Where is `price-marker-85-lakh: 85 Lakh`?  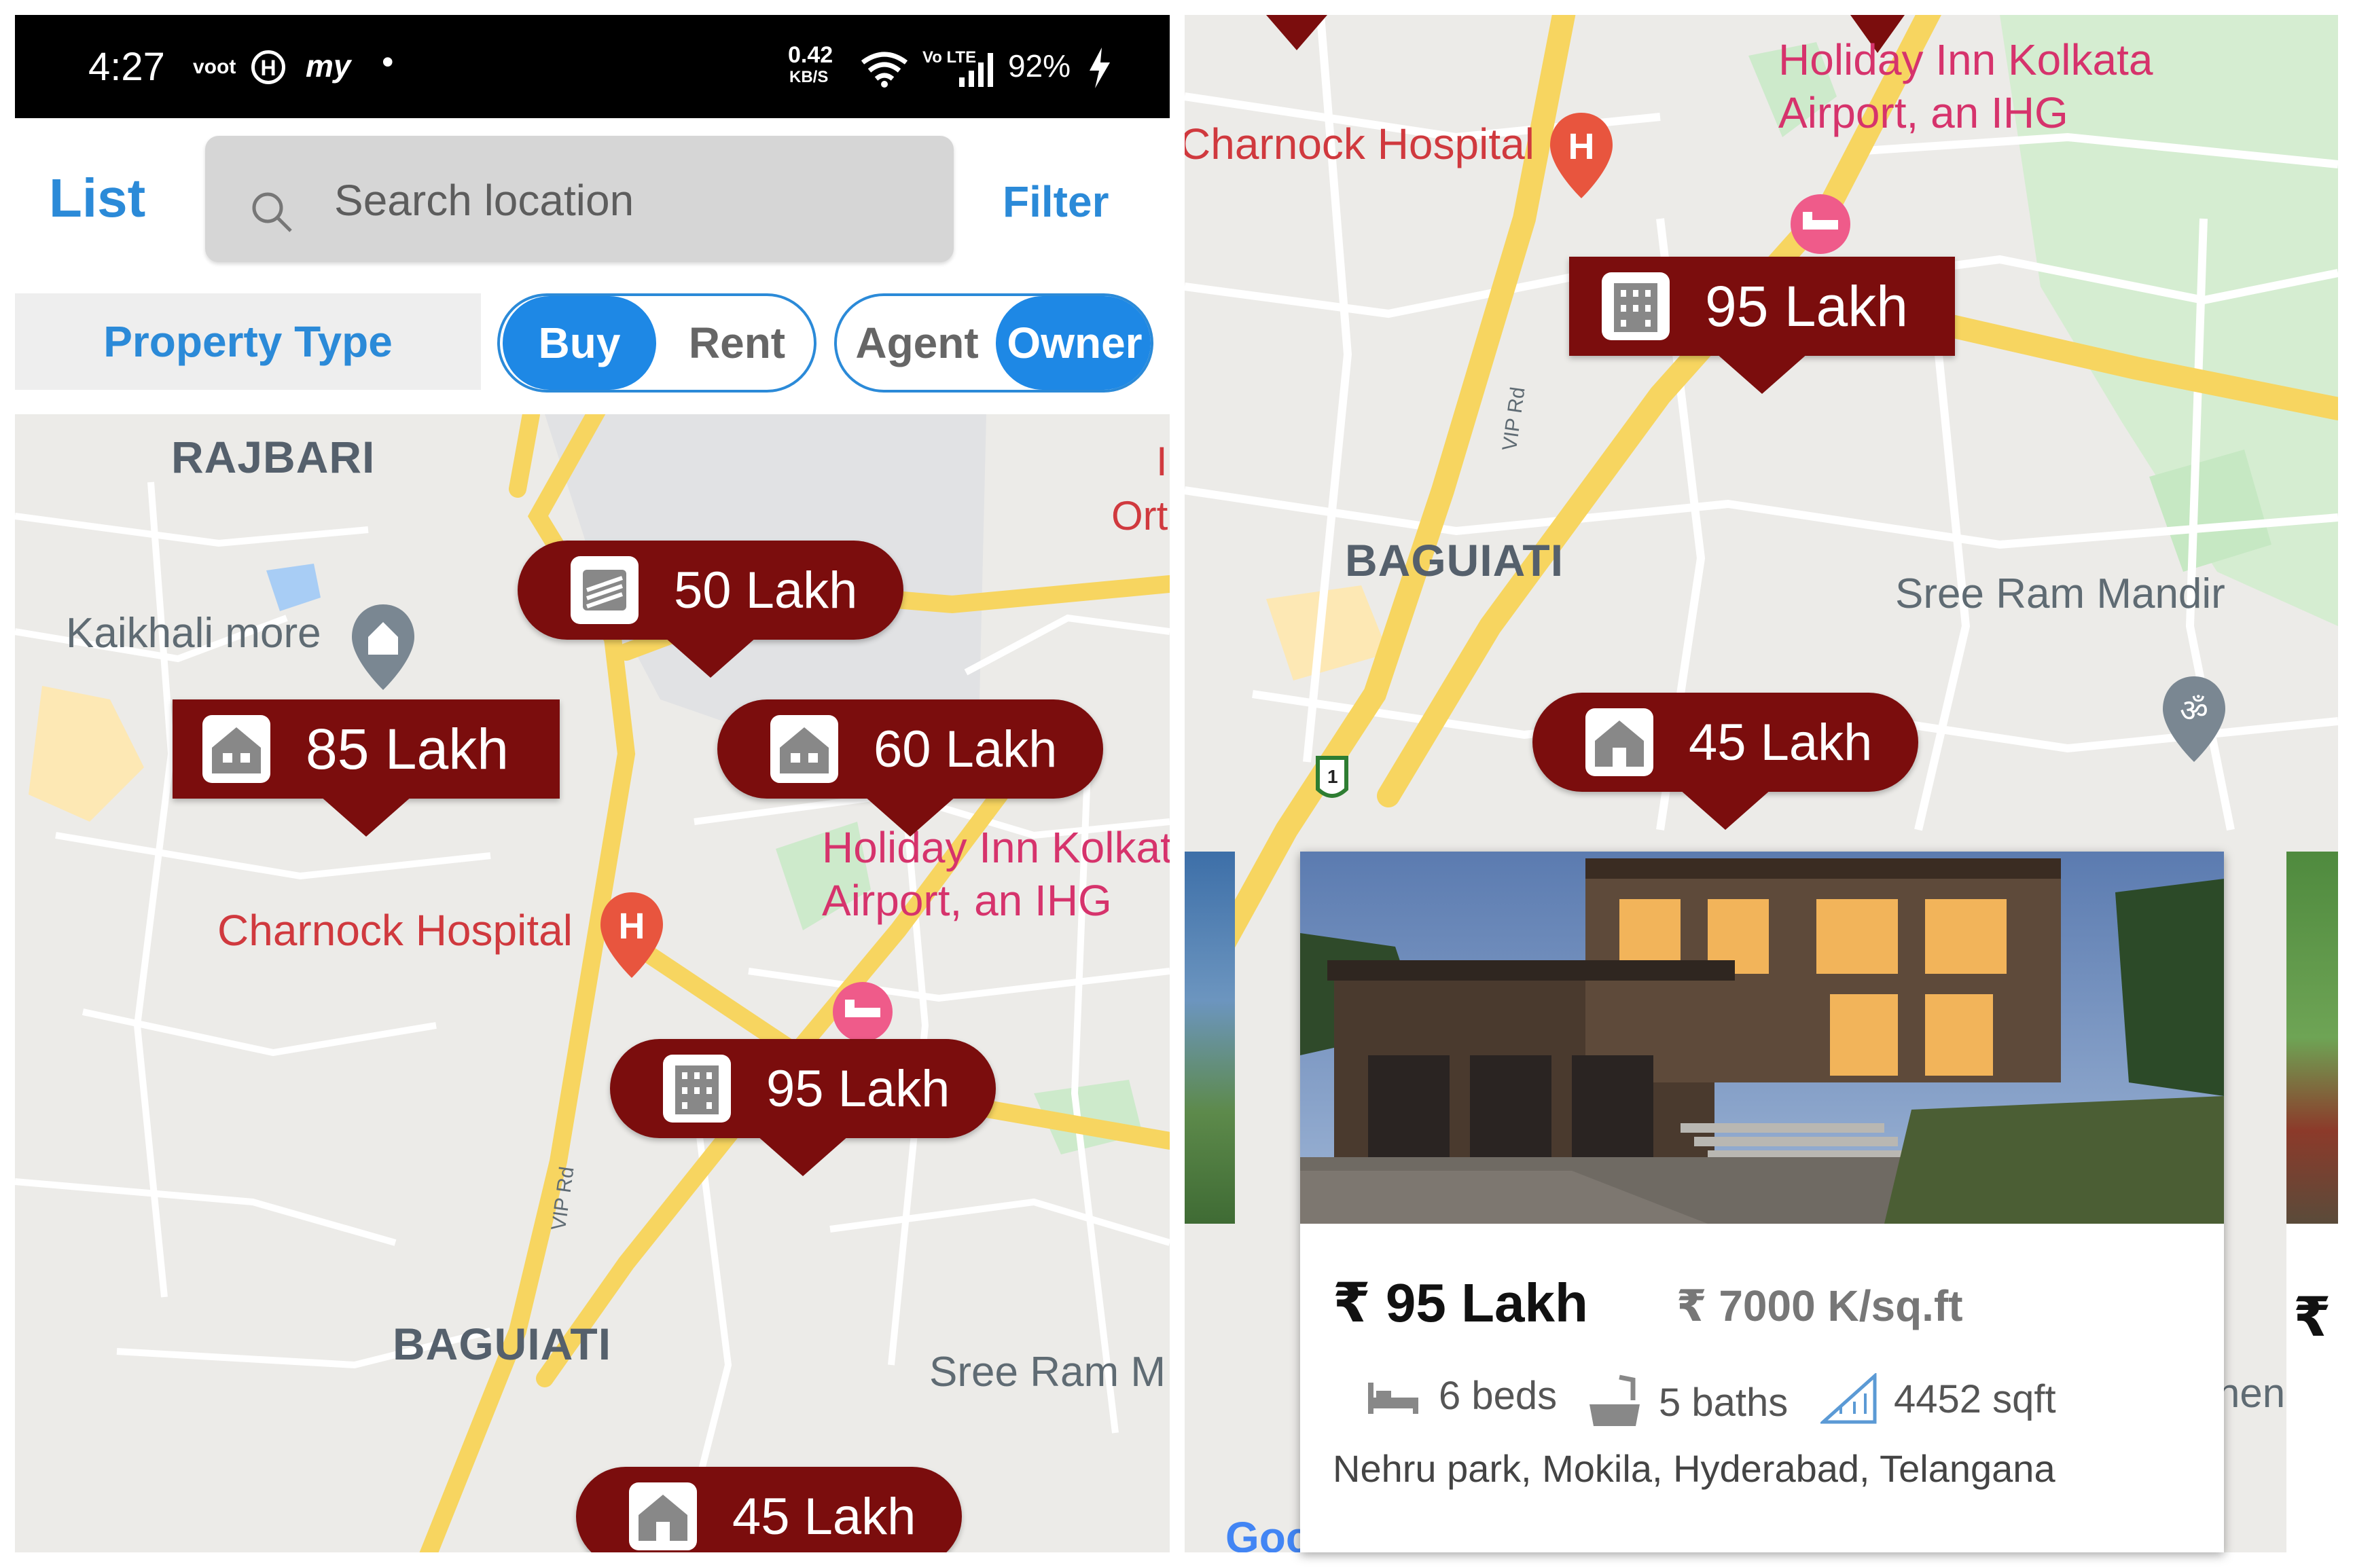 price-marker-85-lakh: 85 Lakh is located at coordinates (366, 768).